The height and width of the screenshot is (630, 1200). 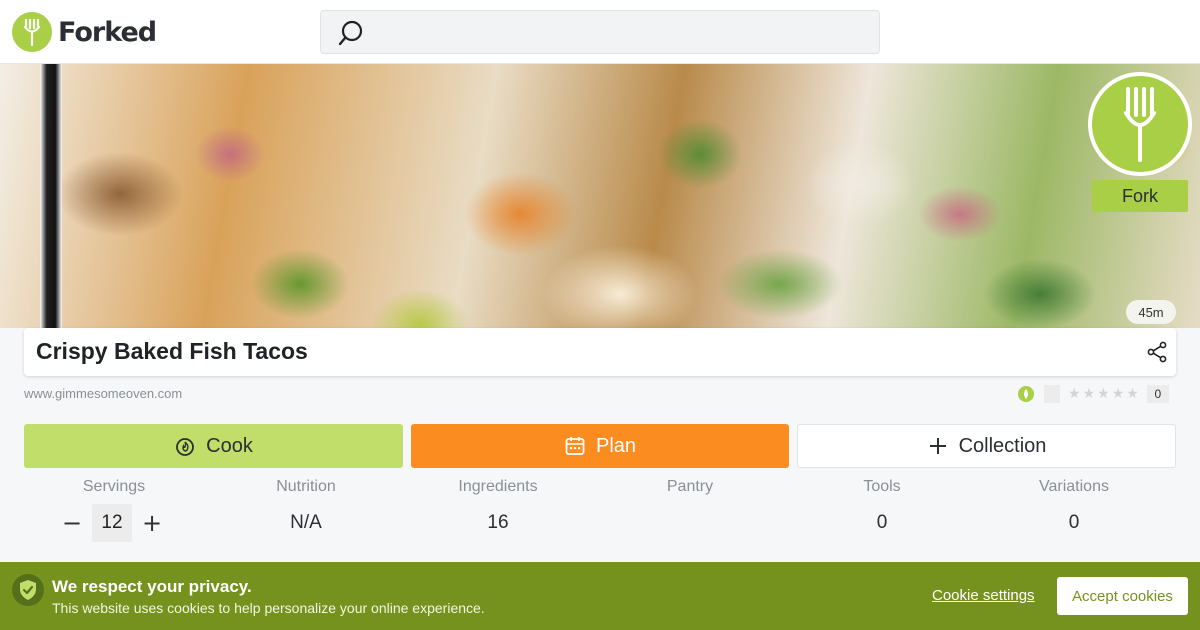 What do you see at coordinates (983, 595) in the screenshot?
I see `cookie-settings-link: Cookie settings` at bounding box center [983, 595].